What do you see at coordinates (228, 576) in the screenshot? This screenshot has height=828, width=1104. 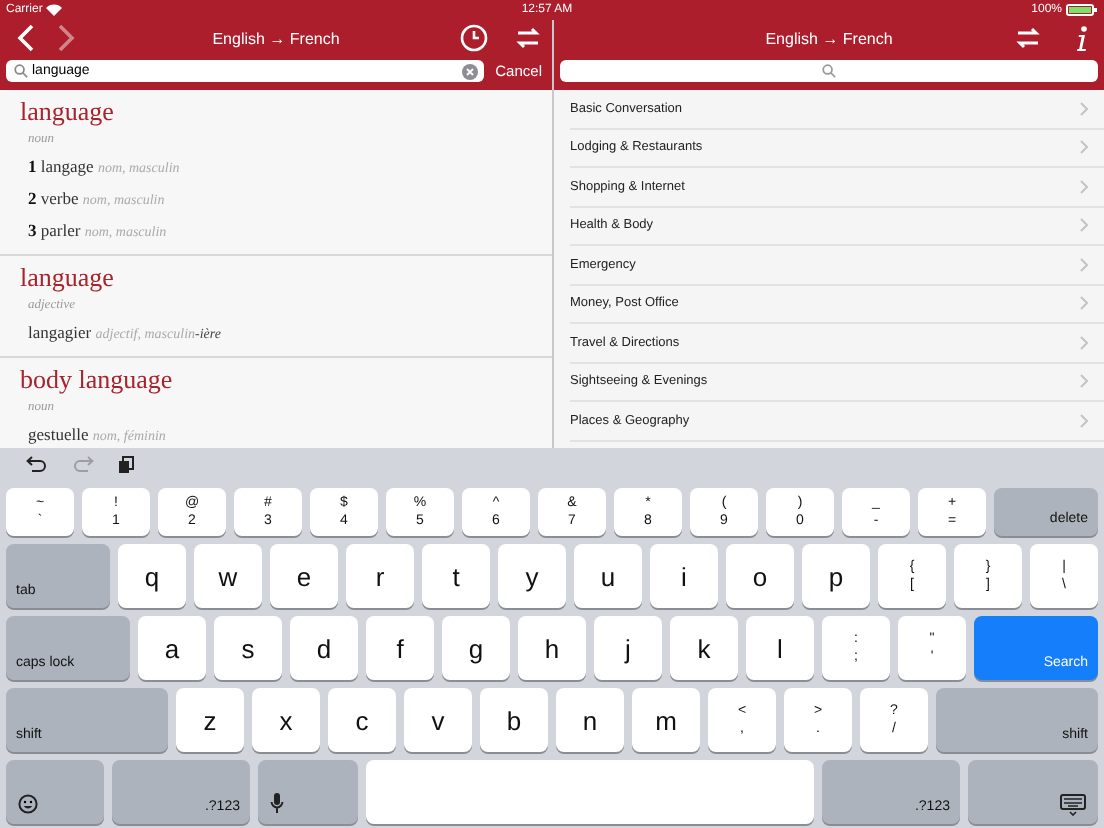 I see `key: w` at bounding box center [228, 576].